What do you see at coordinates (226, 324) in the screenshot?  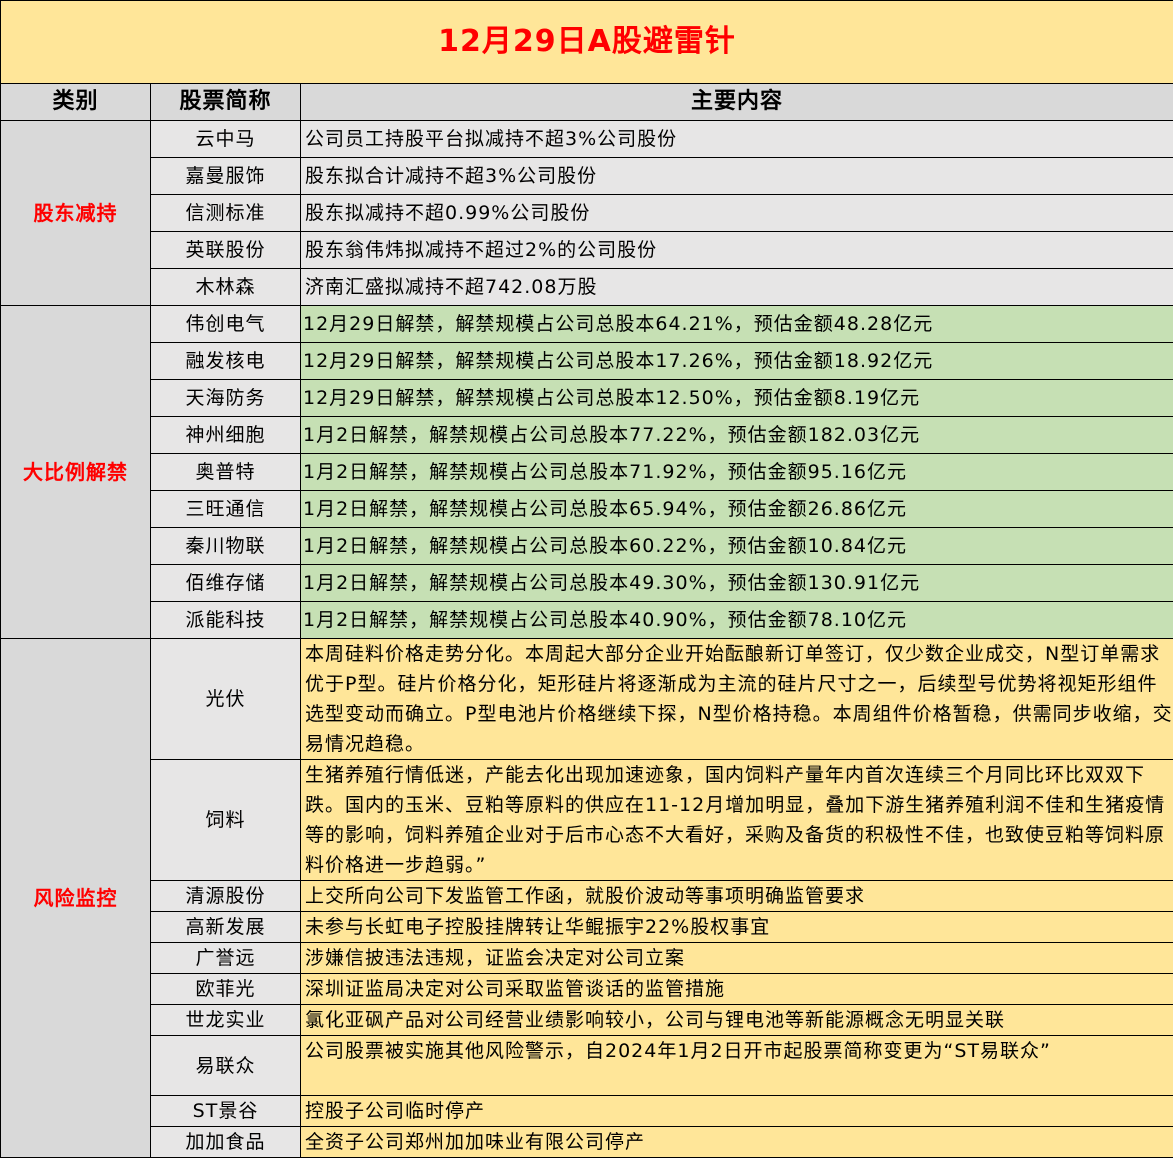 I see `stock-name: 伟创电气` at bounding box center [226, 324].